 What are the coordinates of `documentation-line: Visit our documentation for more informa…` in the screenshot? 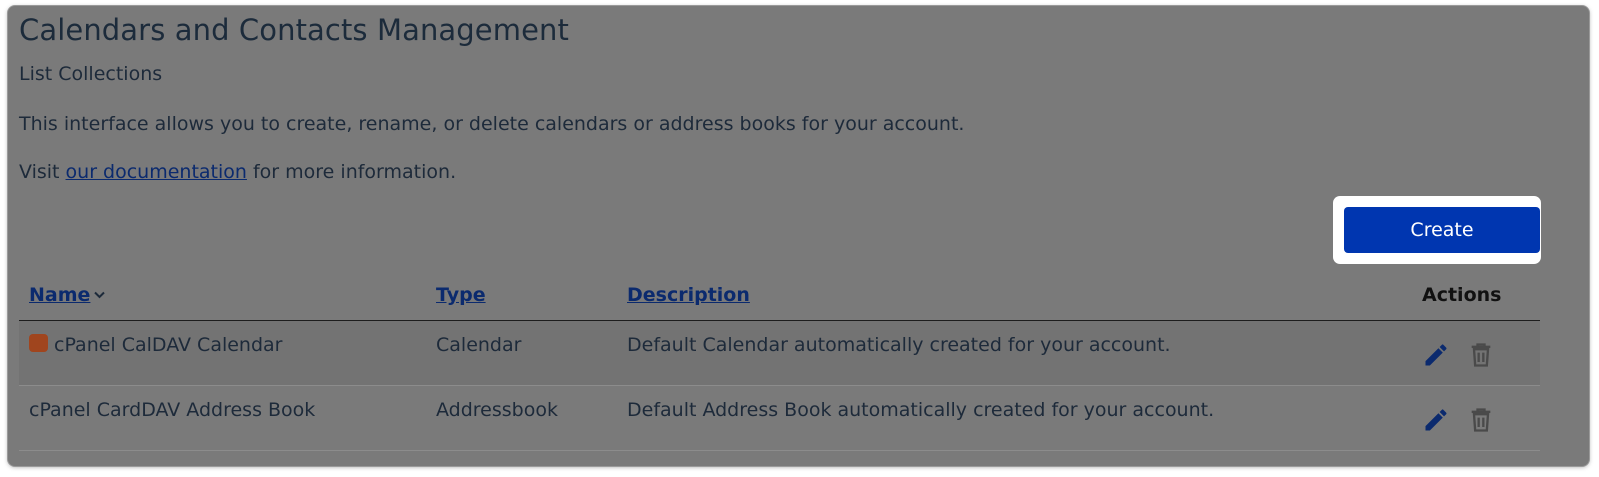 It's located at (237, 172).